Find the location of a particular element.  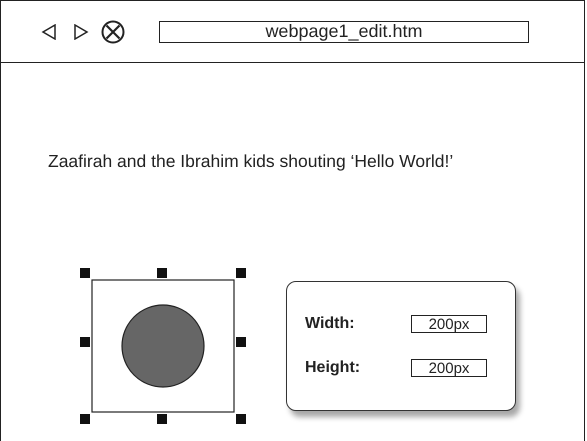

caption-text: Zaafirah and the Ibrahim kids shouting ‘Hello World!’ is located at coordinates (251, 161).